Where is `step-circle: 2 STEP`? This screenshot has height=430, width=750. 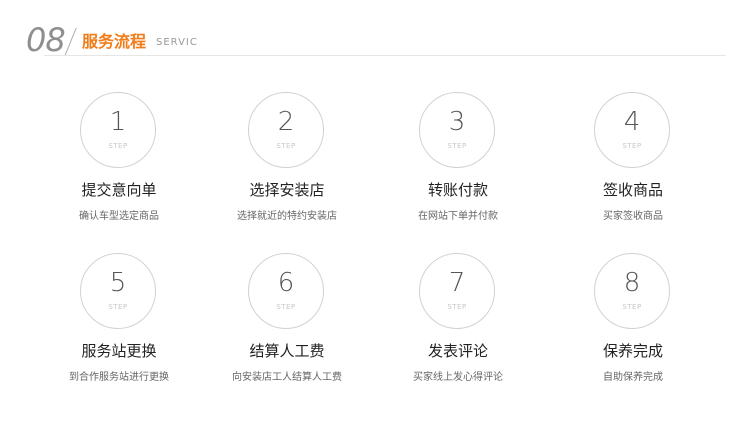
step-circle: 2 STEP is located at coordinates (286, 130).